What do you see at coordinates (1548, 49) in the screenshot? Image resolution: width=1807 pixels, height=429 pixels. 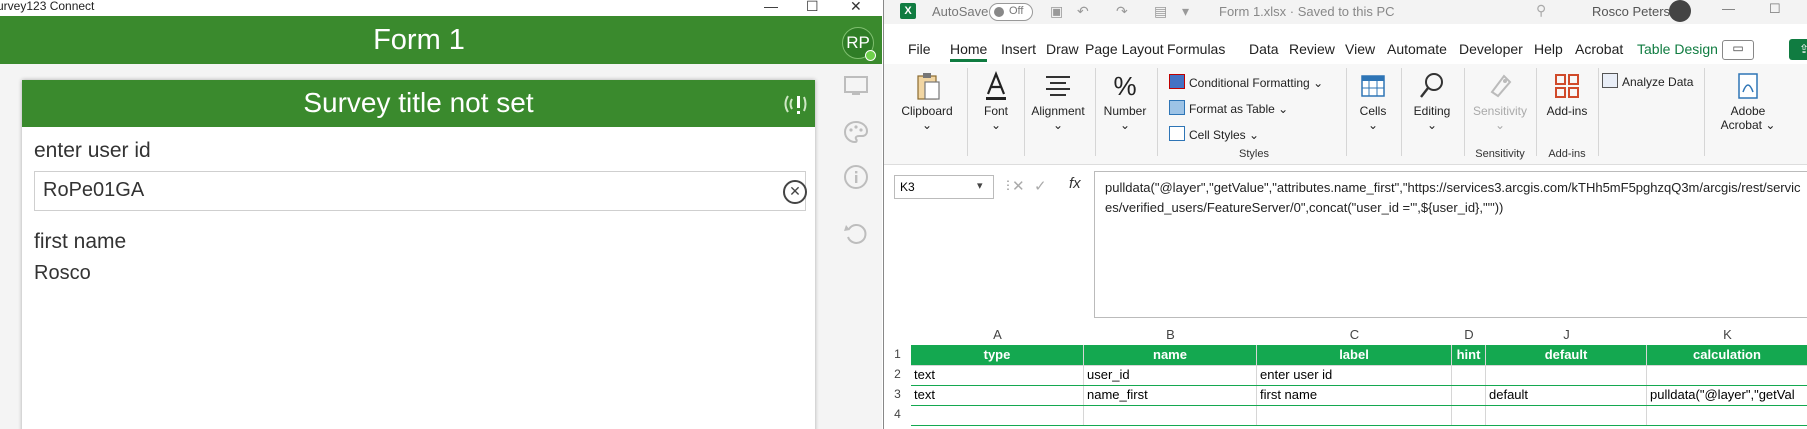 I see `tab-help: Help` at bounding box center [1548, 49].